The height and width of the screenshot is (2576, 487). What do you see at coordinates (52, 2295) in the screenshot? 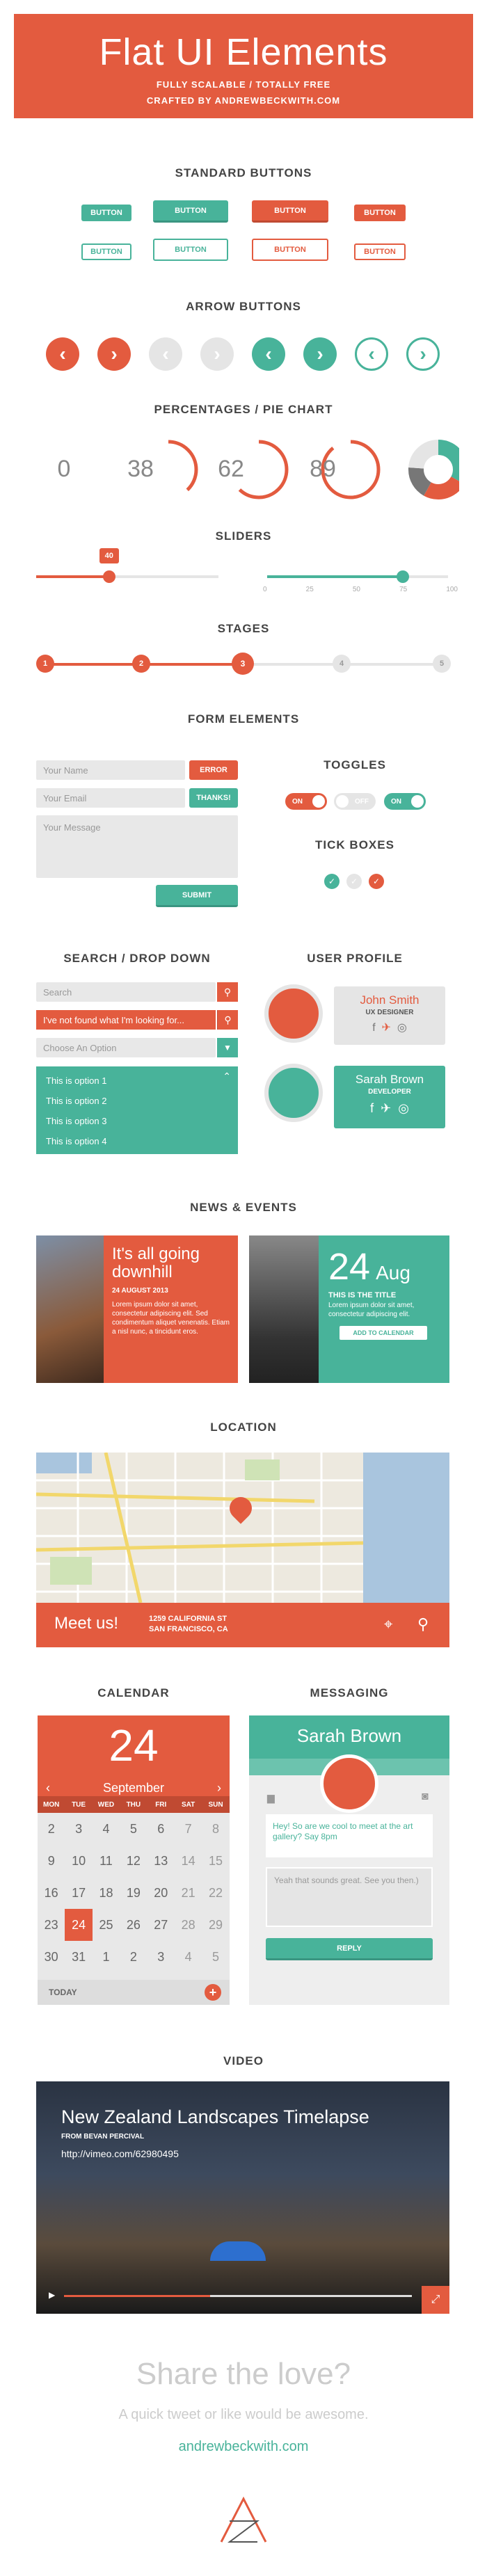
I see `play-icon: ▶` at bounding box center [52, 2295].